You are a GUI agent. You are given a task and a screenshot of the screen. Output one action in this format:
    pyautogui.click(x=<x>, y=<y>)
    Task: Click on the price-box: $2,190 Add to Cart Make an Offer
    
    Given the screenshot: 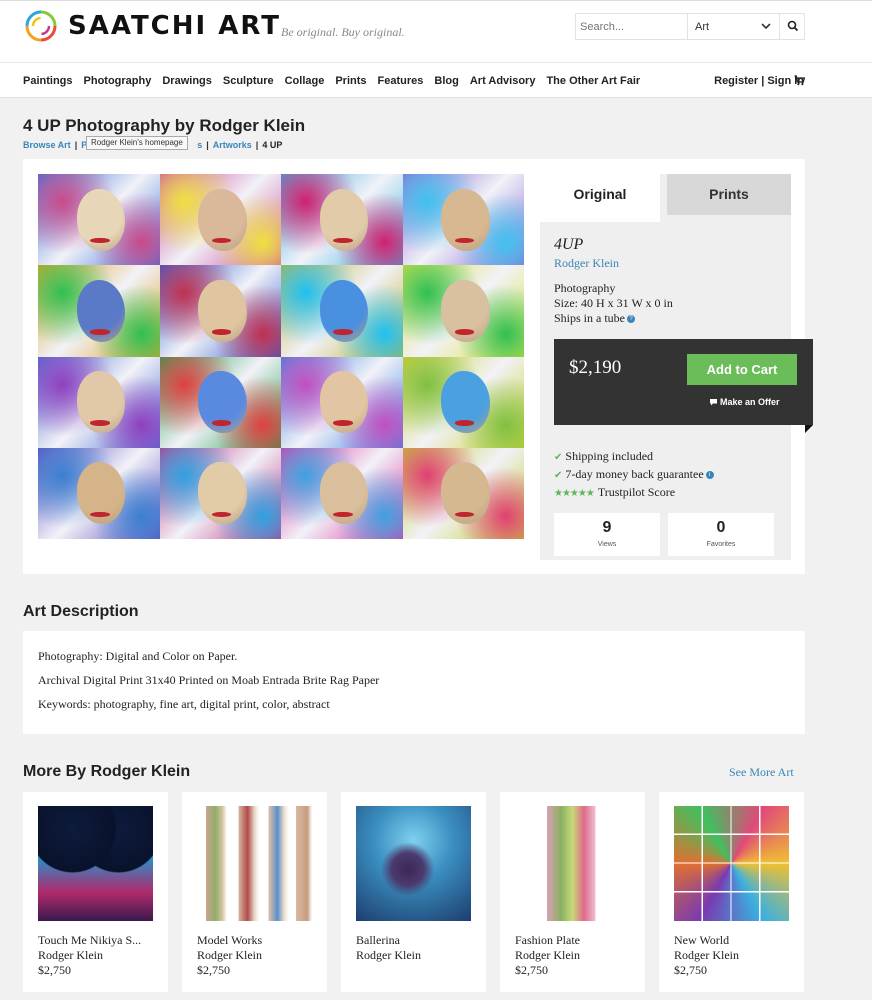 What is the action you would take?
    pyautogui.click(x=683, y=382)
    